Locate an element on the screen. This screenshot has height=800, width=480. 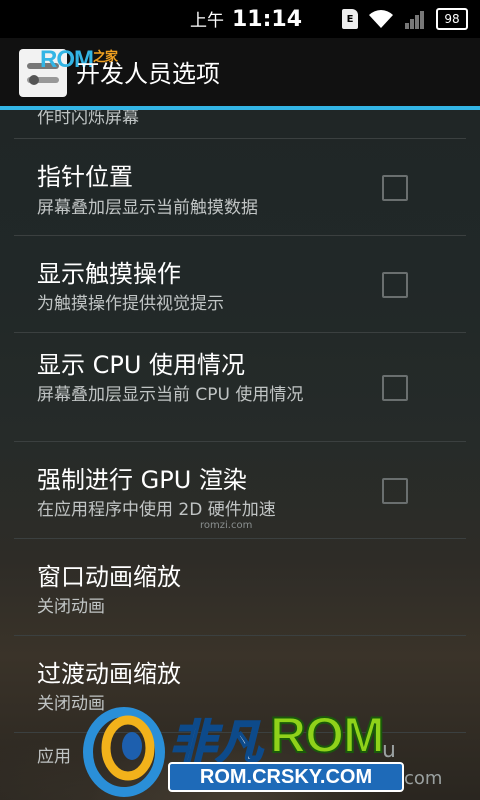
feifan-rom-watermark: 非凡 ROM u ROM.CRSKY.COM com is located at coordinates (281, 750).